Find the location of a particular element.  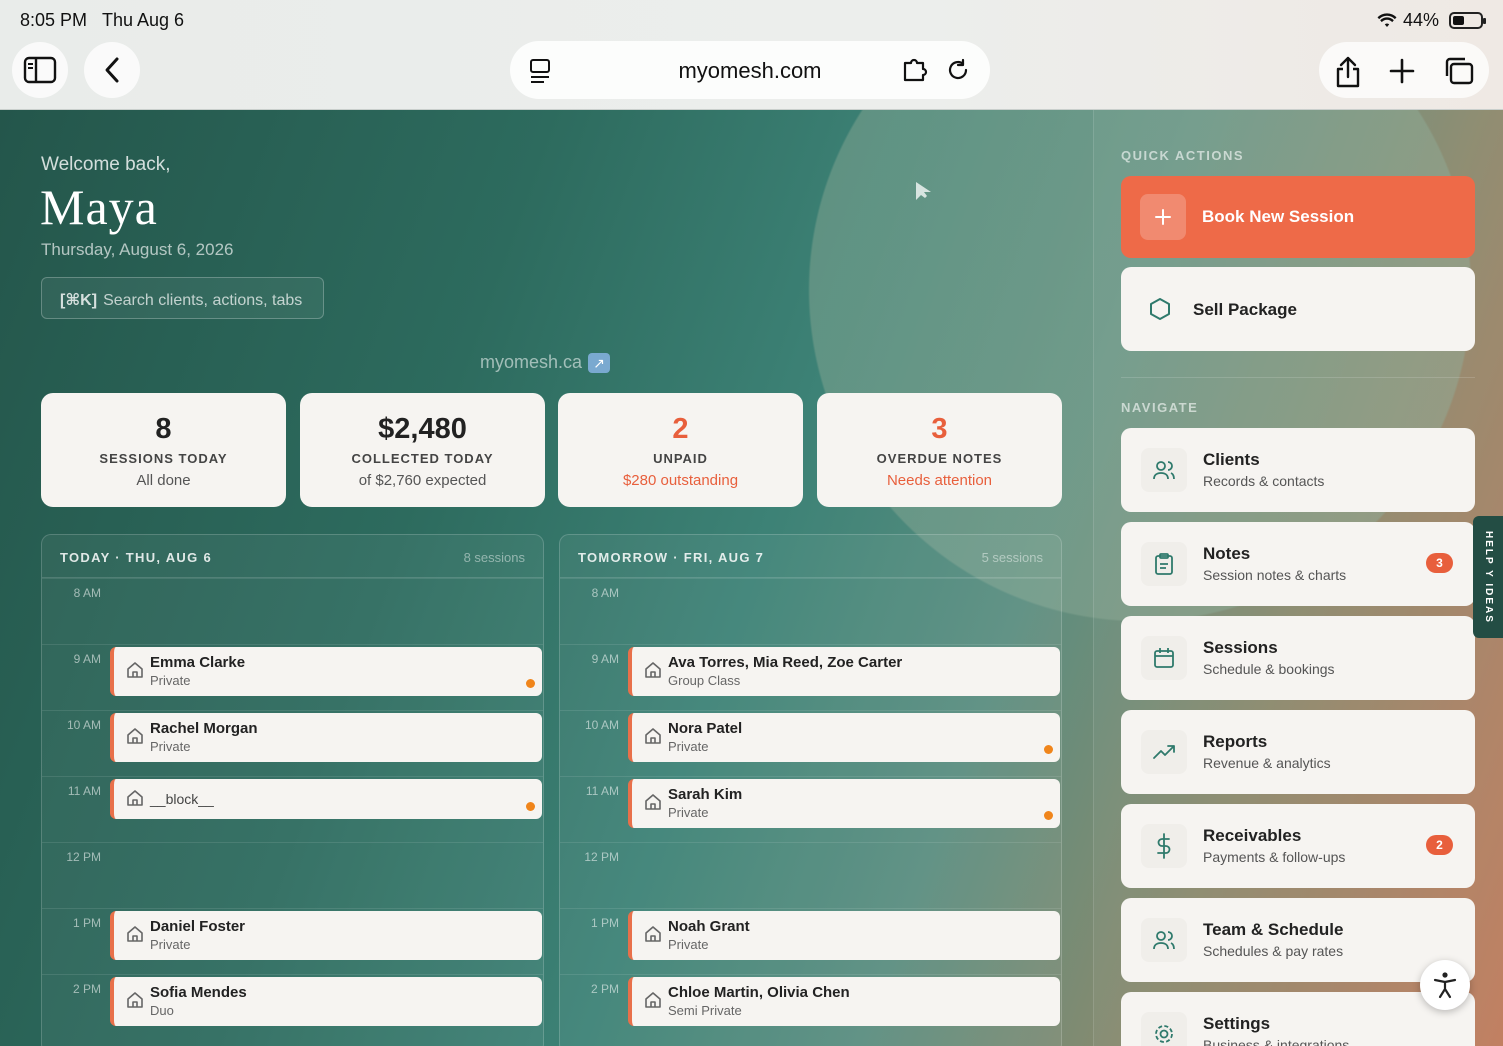

trend-icon is located at coordinates (1164, 752).